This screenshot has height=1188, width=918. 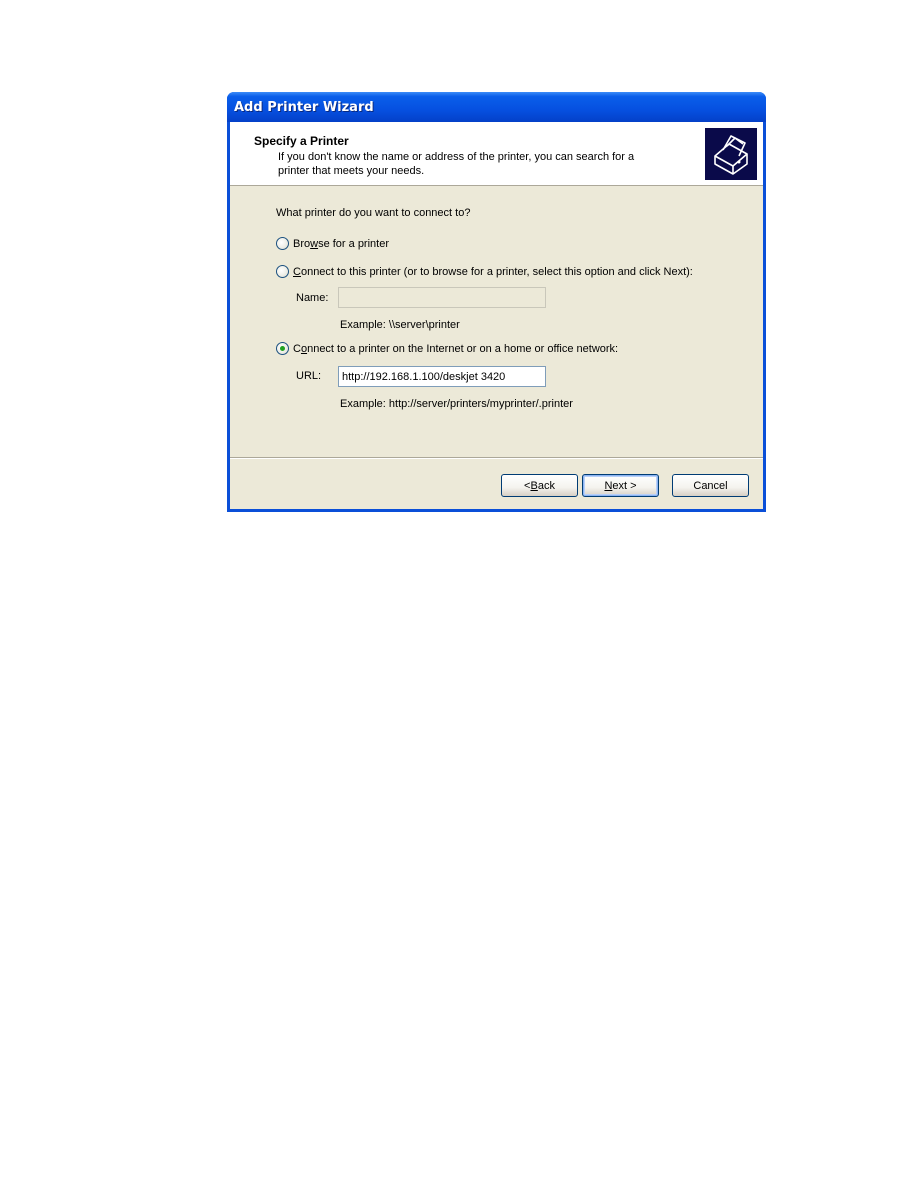 What do you see at coordinates (309, 376) in the screenshot?
I see `url-label: URL:` at bounding box center [309, 376].